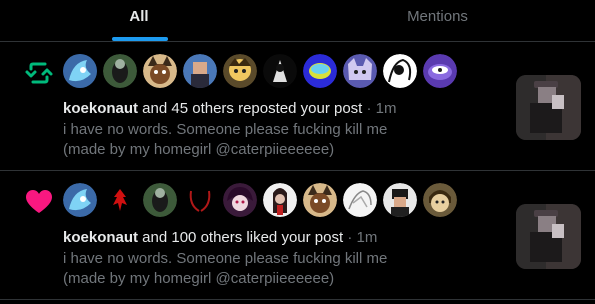  Describe the element at coordinates (39, 201) in the screenshot. I see `heart-icon` at that location.